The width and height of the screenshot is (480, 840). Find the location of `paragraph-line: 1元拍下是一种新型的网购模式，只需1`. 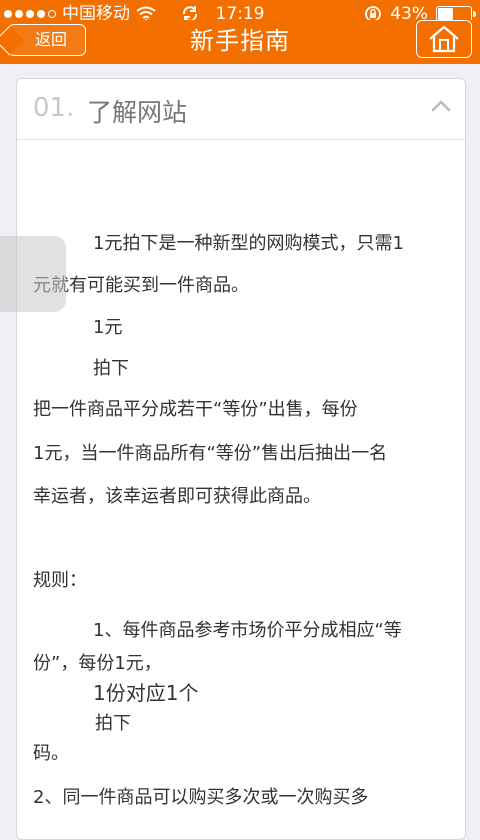

paragraph-line: 1元拍下是一种新型的网购模式，只需1 is located at coordinates (248, 243).